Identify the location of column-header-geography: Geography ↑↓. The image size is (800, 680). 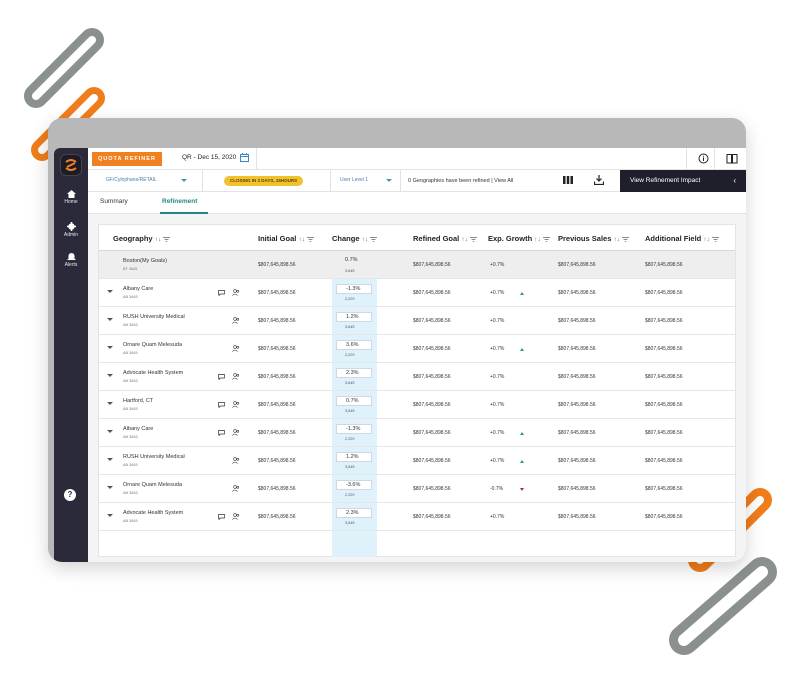
(142, 238).